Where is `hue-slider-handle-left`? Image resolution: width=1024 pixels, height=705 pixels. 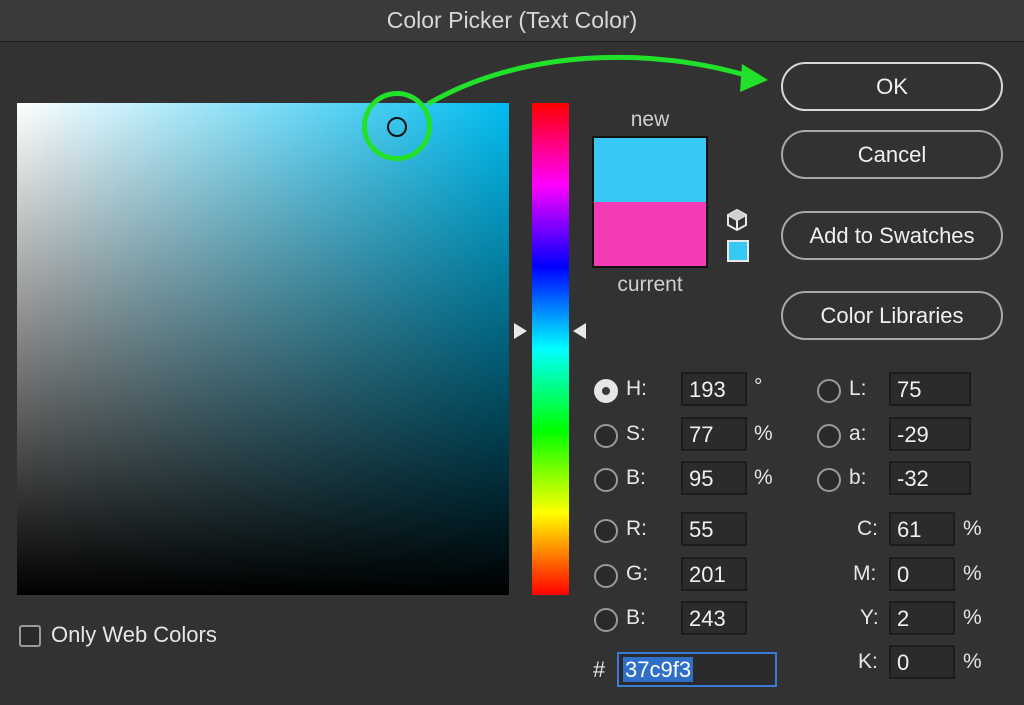 hue-slider-handle-left is located at coordinates (520, 331).